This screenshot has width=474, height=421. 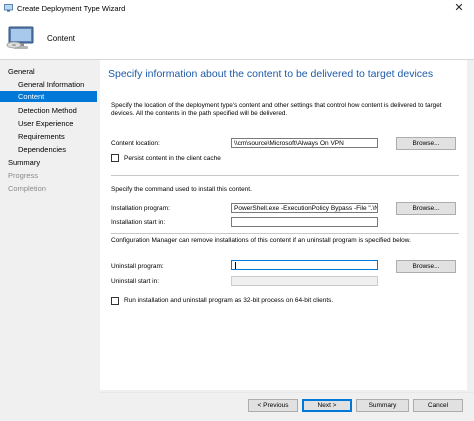 What do you see at coordinates (135, 281) in the screenshot?
I see `uninstall-start-in-label: Uninstall start in:` at bounding box center [135, 281].